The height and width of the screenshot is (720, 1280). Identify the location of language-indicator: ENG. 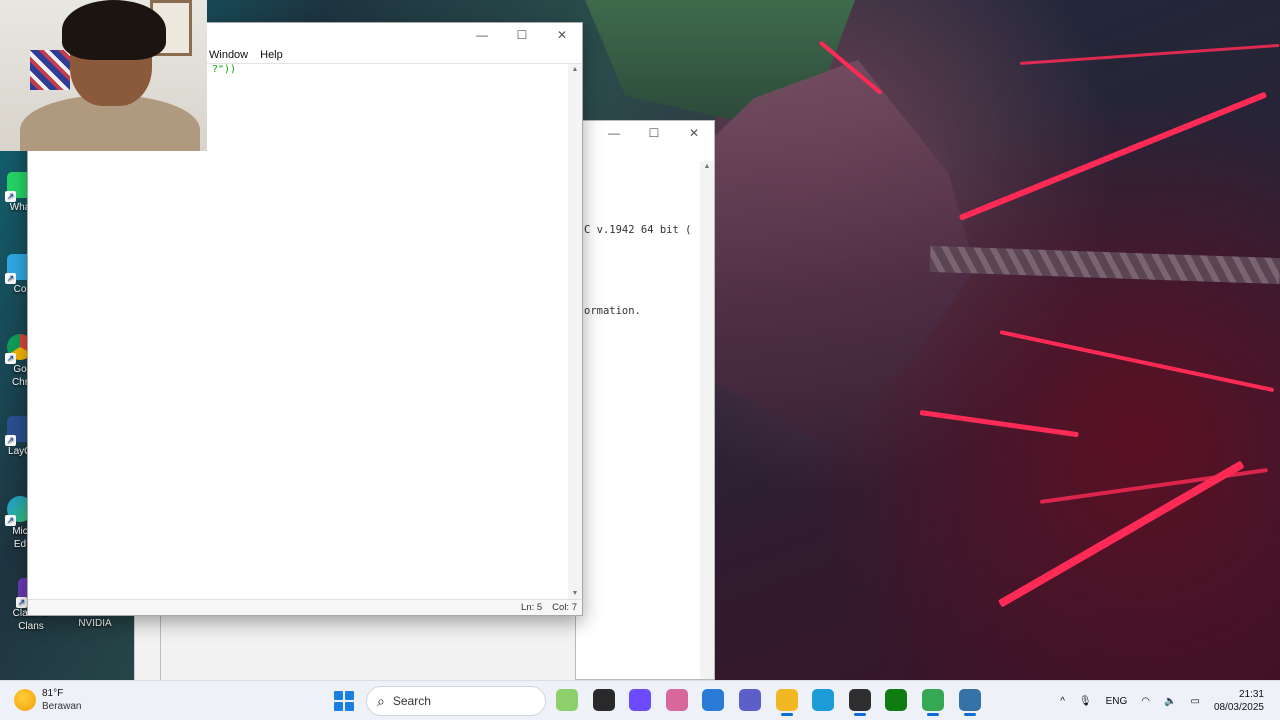
(1117, 701).